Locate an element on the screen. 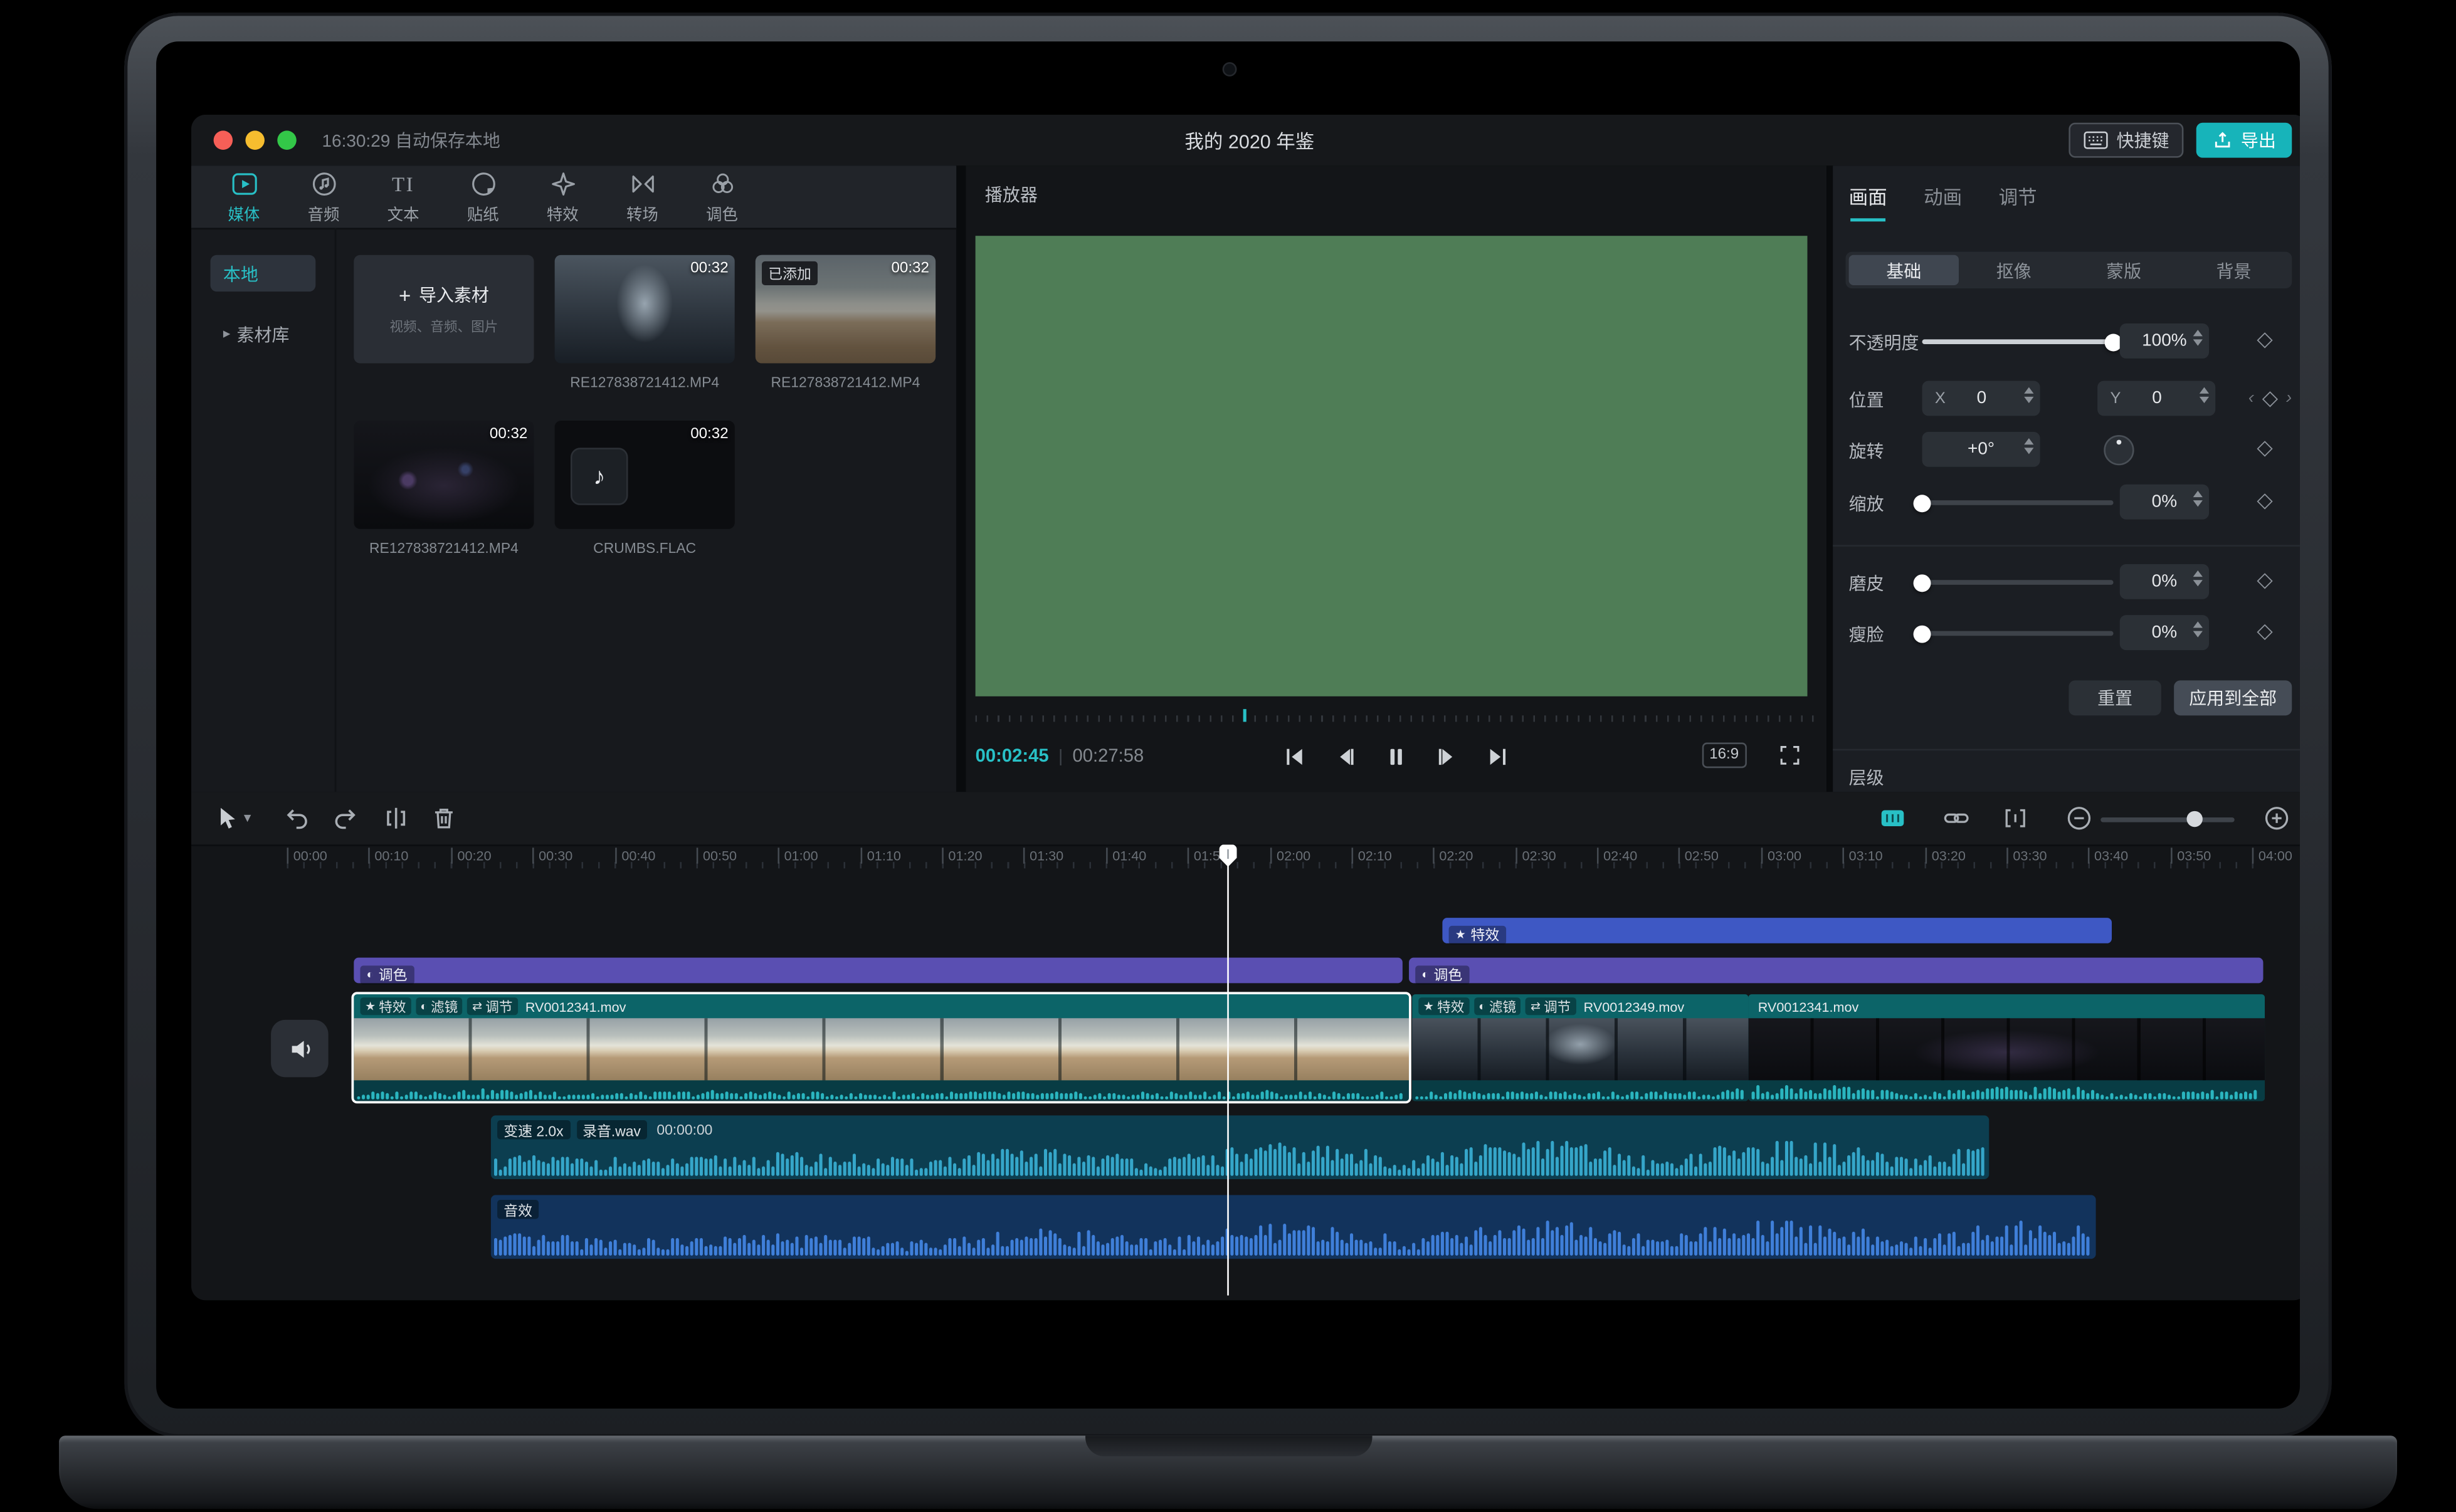 The image size is (2456, 1512). close-window-button is located at coordinates (223, 140).